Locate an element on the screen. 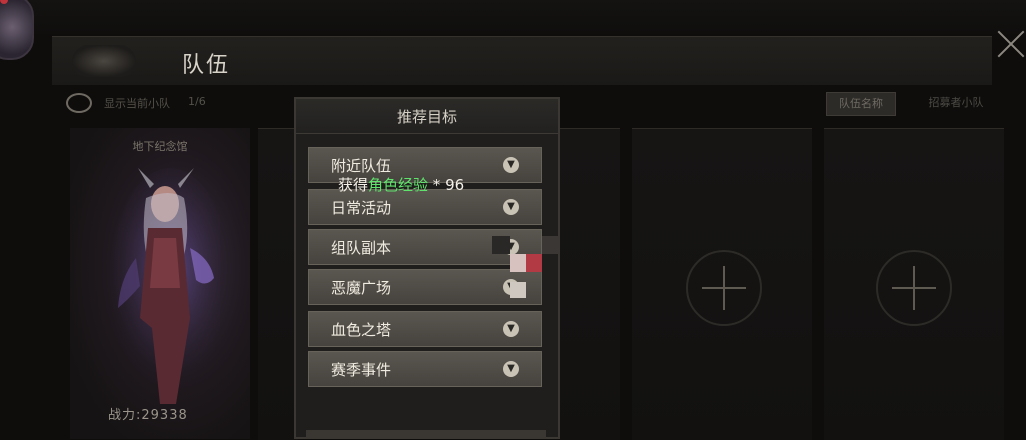  member-name: 地下纪念馆 is located at coordinates (160, 146).